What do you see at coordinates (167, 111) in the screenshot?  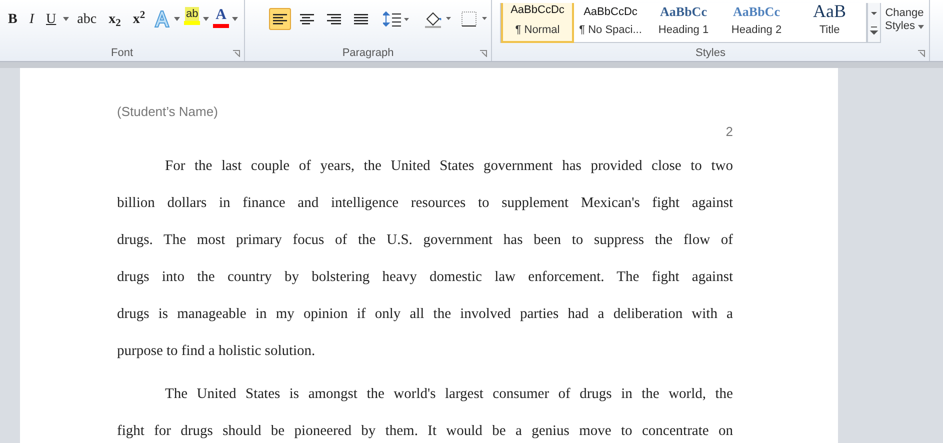 I see `page-header: (Student’s Name)` at bounding box center [167, 111].